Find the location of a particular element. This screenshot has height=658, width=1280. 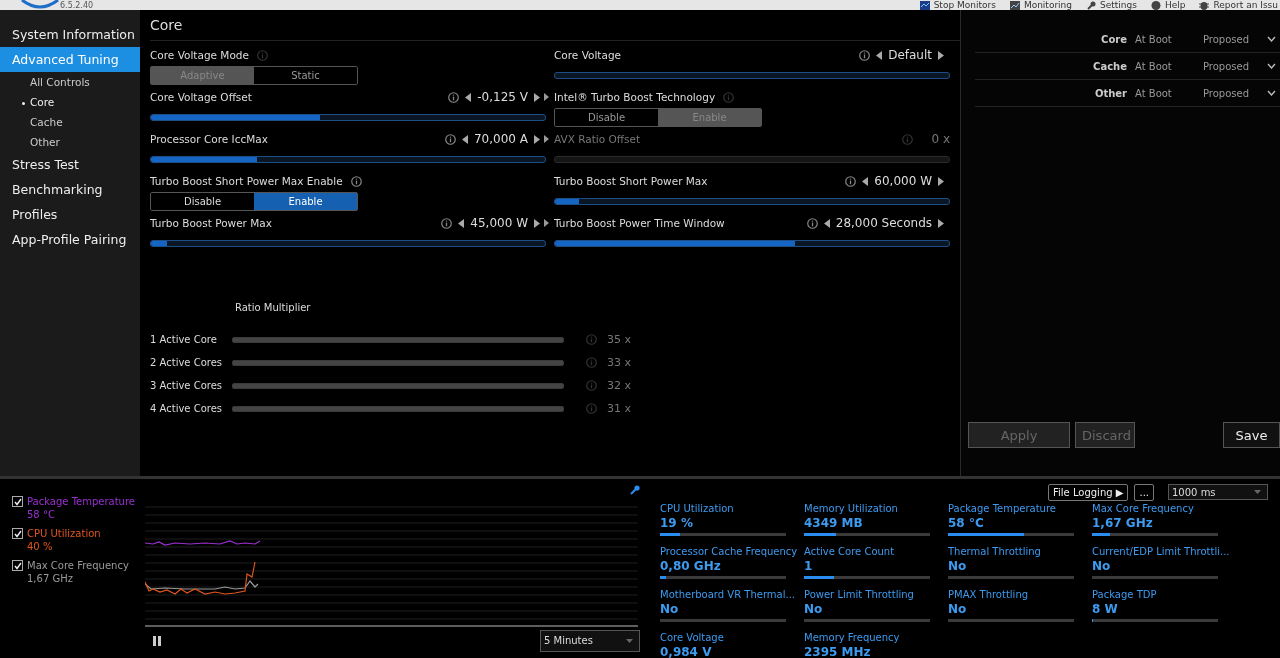

metric-value: 0,80 GHz is located at coordinates (691, 566).